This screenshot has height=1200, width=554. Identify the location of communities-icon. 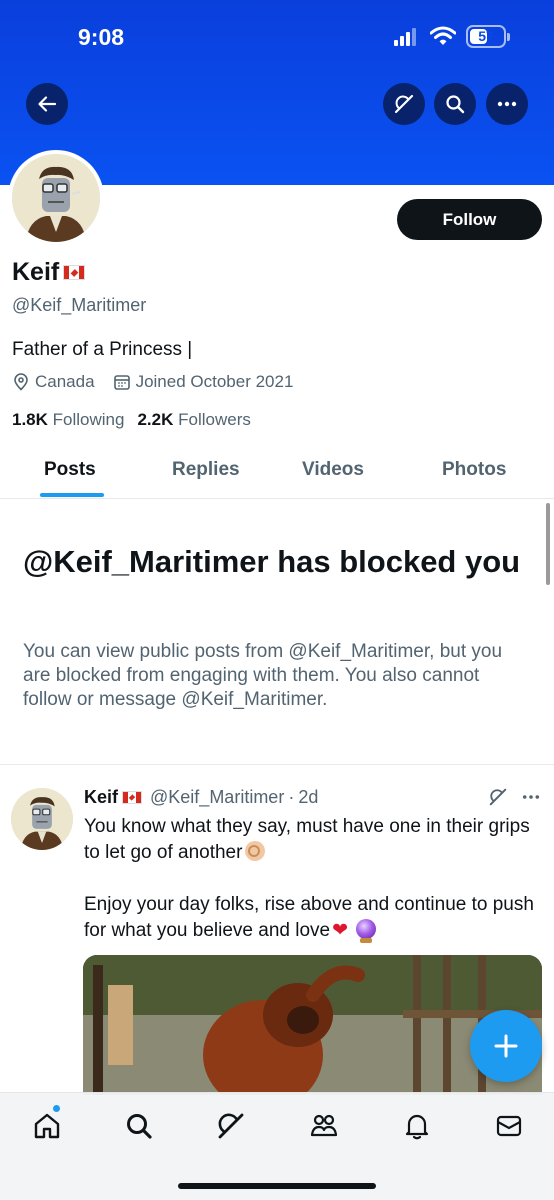
(324, 1126).